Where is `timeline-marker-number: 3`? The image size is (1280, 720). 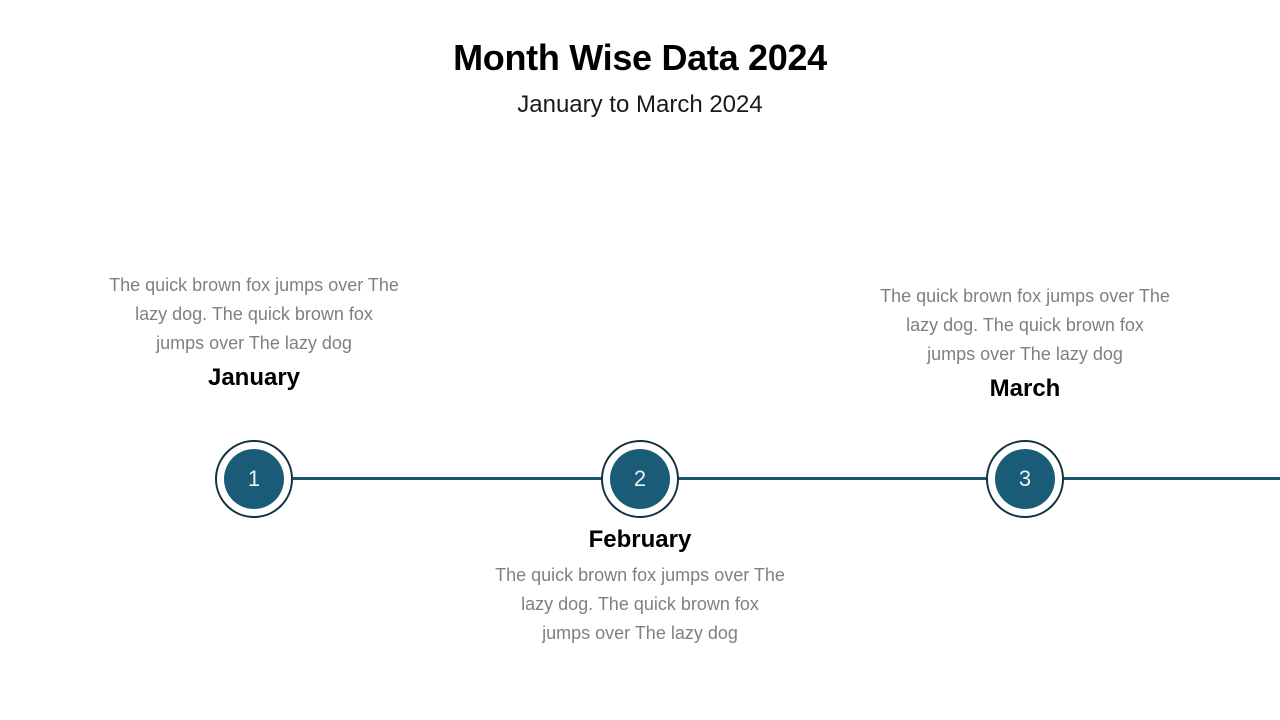
timeline-marker-number: 3 is located at coordinates (1025, 478).